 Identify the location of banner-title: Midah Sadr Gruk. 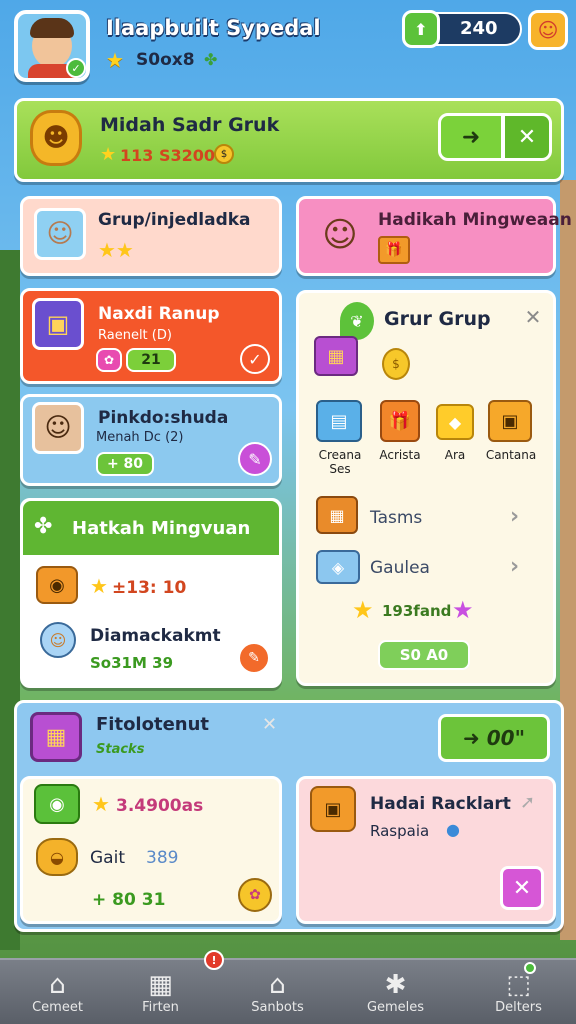
(190, 125).